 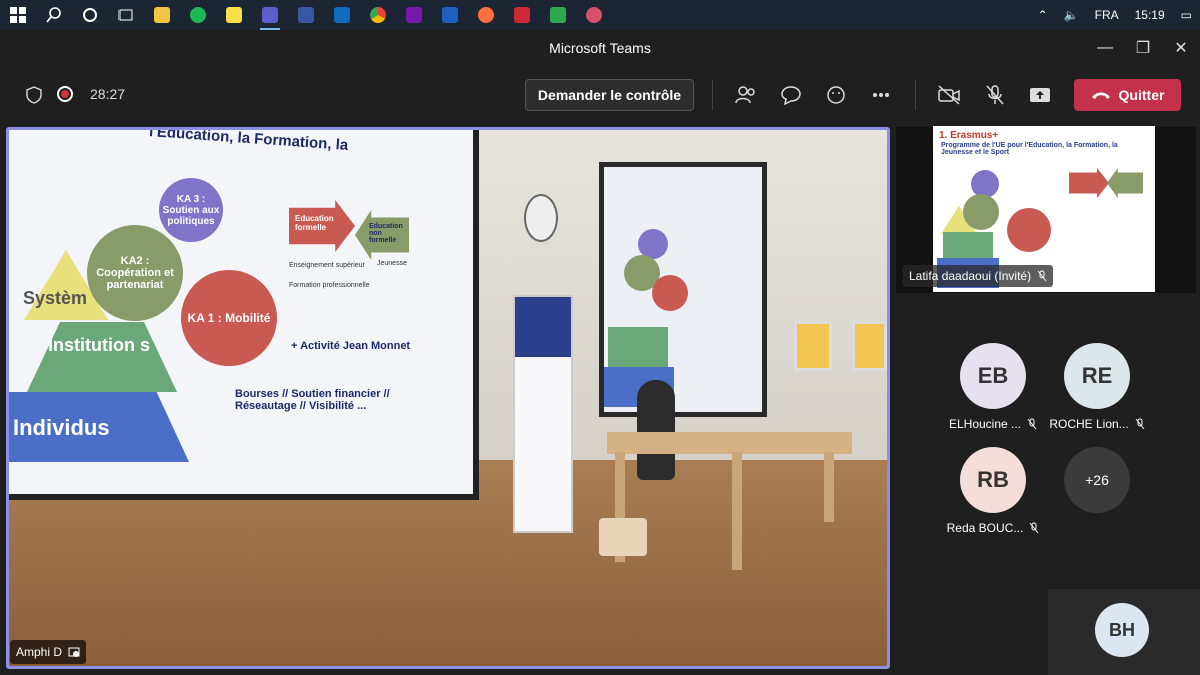 What do you see at coordinates (61, 427) in the screenshot?
I see `slide-individus-label: Individus` at bounding box center [61, 427].